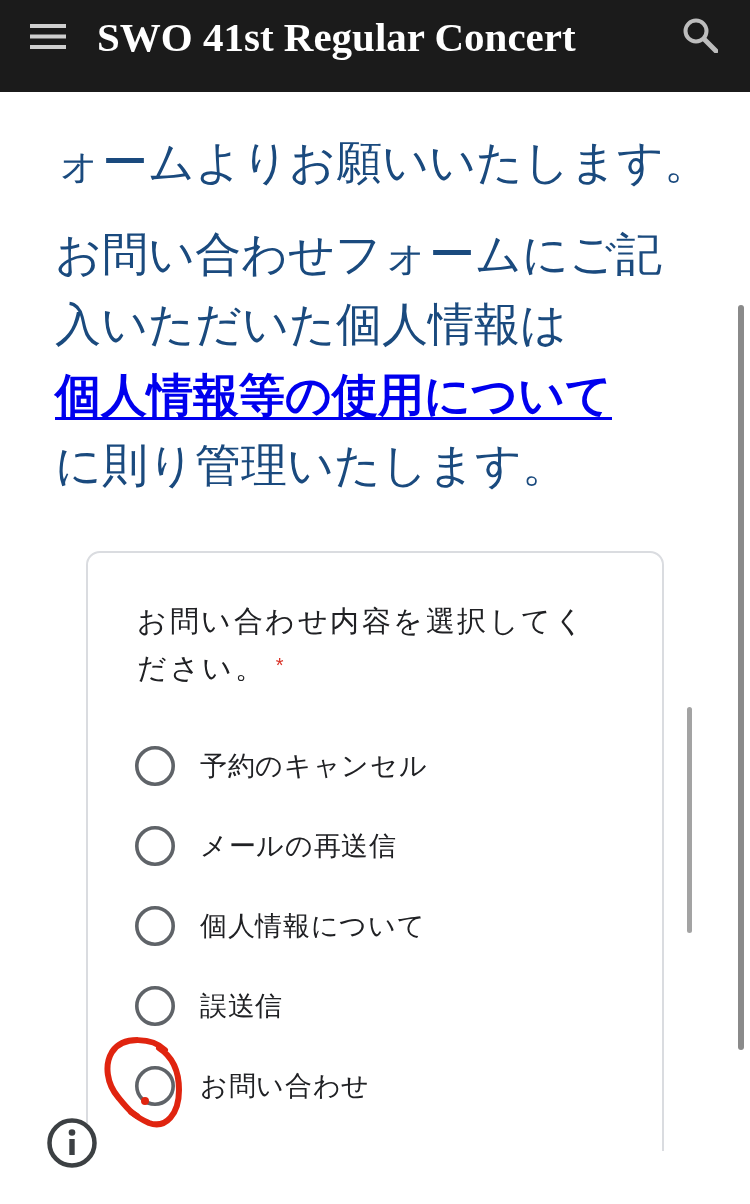 This screenshot has width=750, height=1204. Describe the element at coordinates (285, 1086) in the screenshot. I see `option-label: お問い合わせ` at that location.